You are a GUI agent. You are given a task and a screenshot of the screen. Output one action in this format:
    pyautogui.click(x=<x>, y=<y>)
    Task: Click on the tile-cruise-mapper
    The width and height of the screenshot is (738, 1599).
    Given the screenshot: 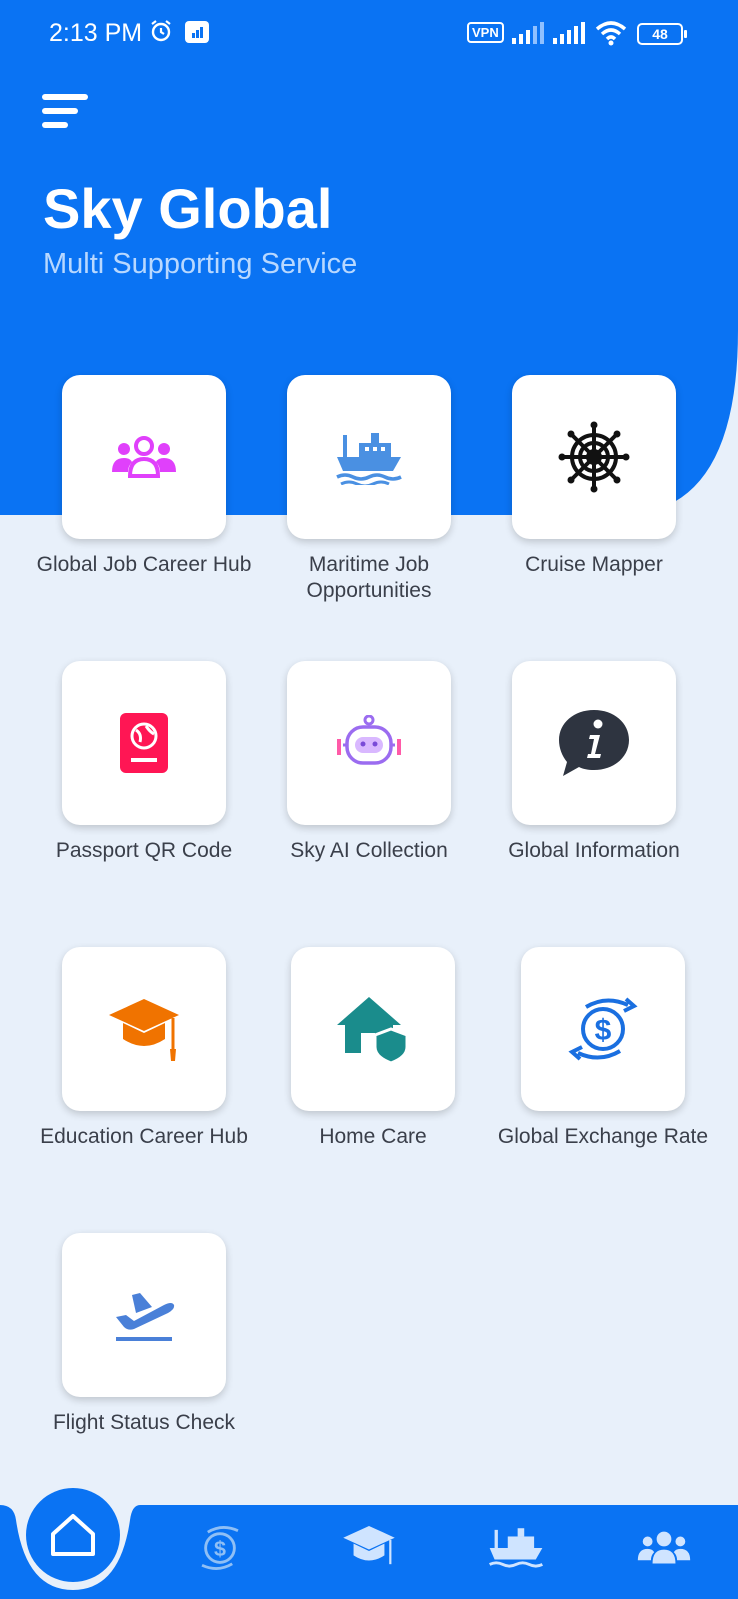 What is the action you would take?
    pyautogui.click(x=594, y=457)
    